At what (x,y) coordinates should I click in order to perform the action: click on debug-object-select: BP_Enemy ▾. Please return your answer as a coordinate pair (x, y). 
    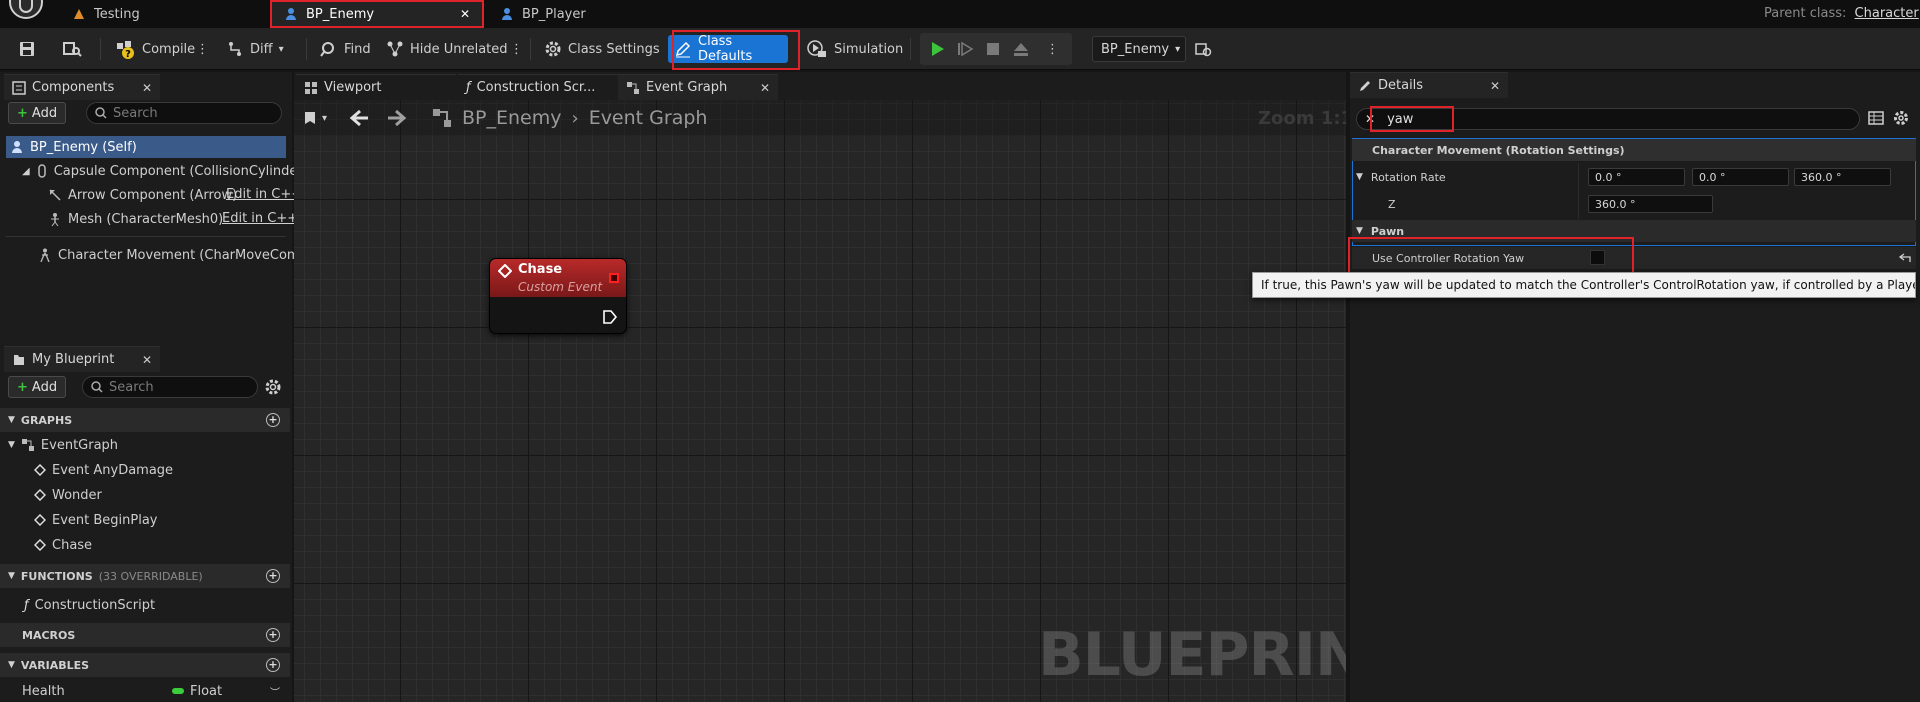
    Looking at the image, I should click on (1139, 49).